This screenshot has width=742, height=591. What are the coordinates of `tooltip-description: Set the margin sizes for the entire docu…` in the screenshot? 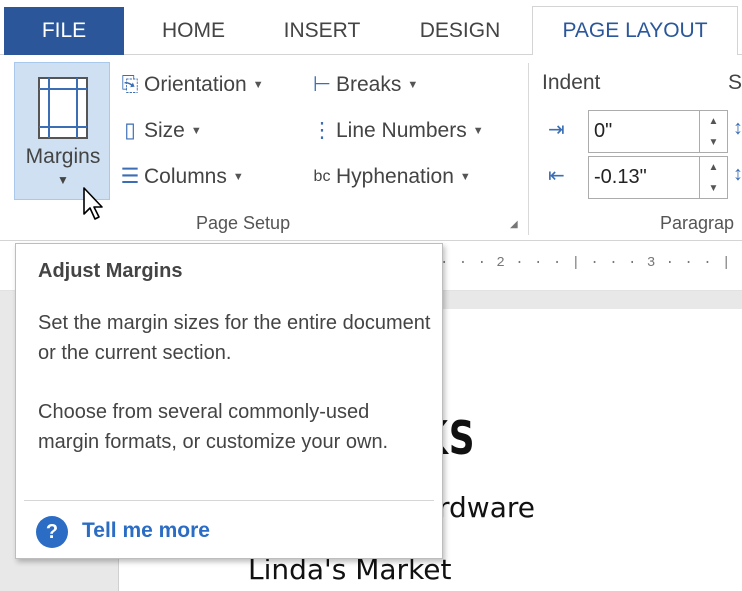 It's located at (234, 338).